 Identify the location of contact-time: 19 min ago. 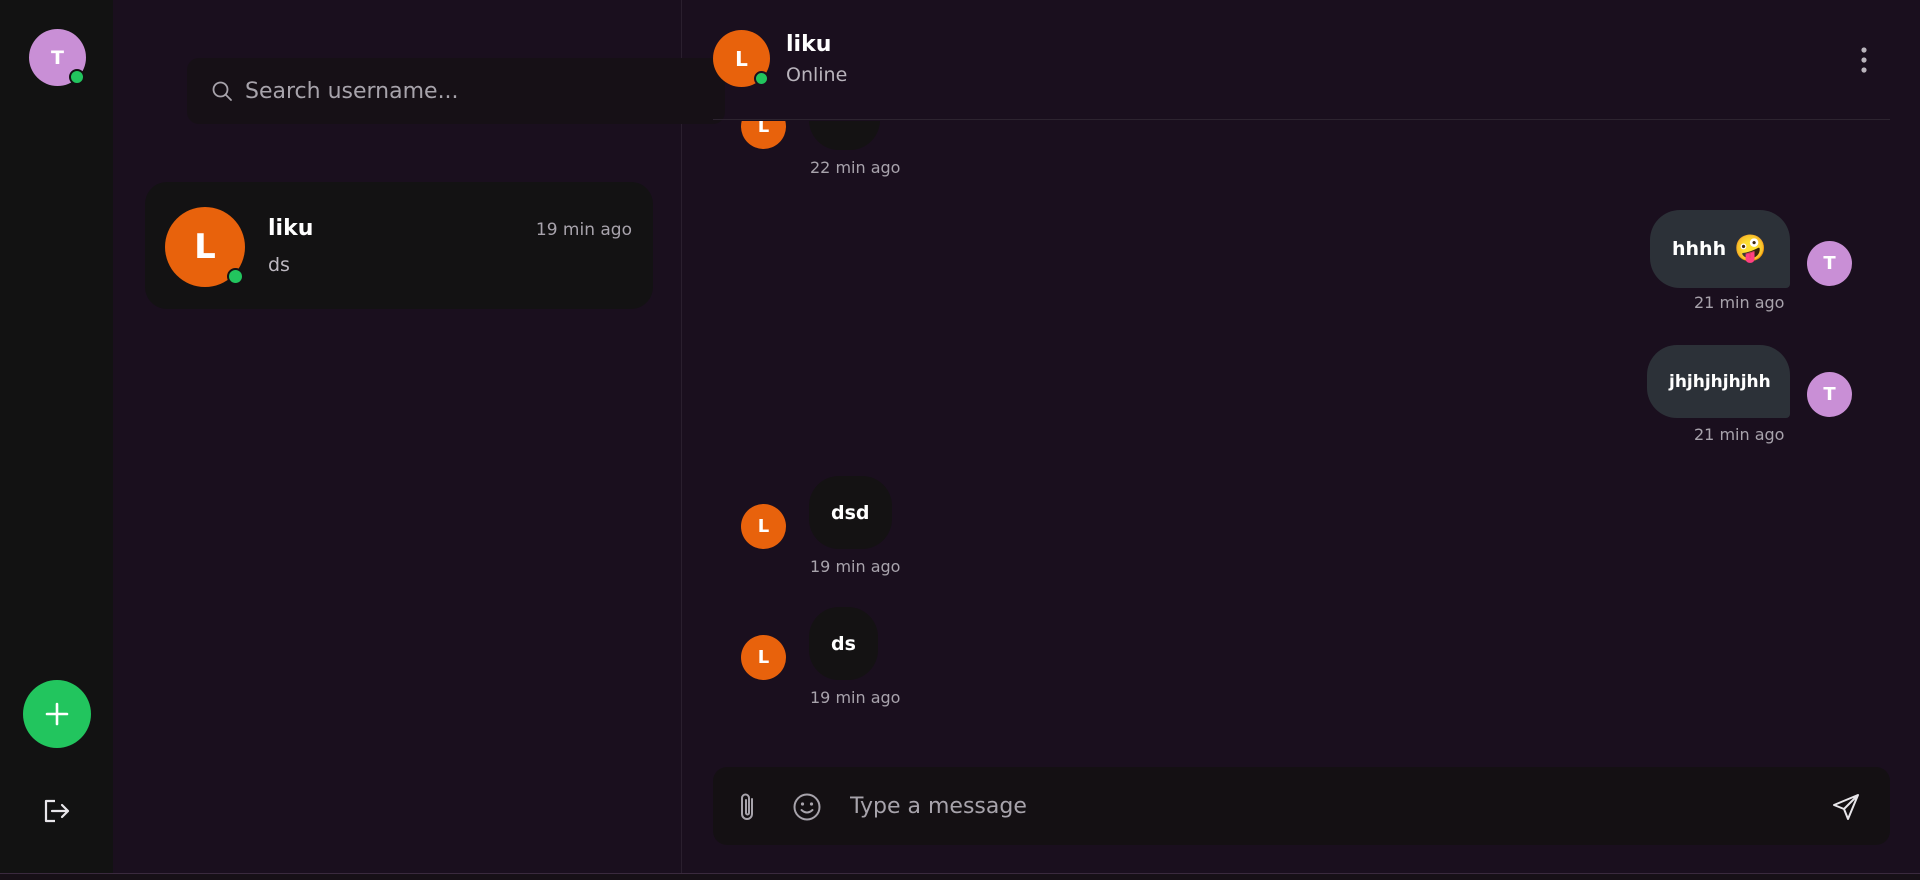
(583, 230).